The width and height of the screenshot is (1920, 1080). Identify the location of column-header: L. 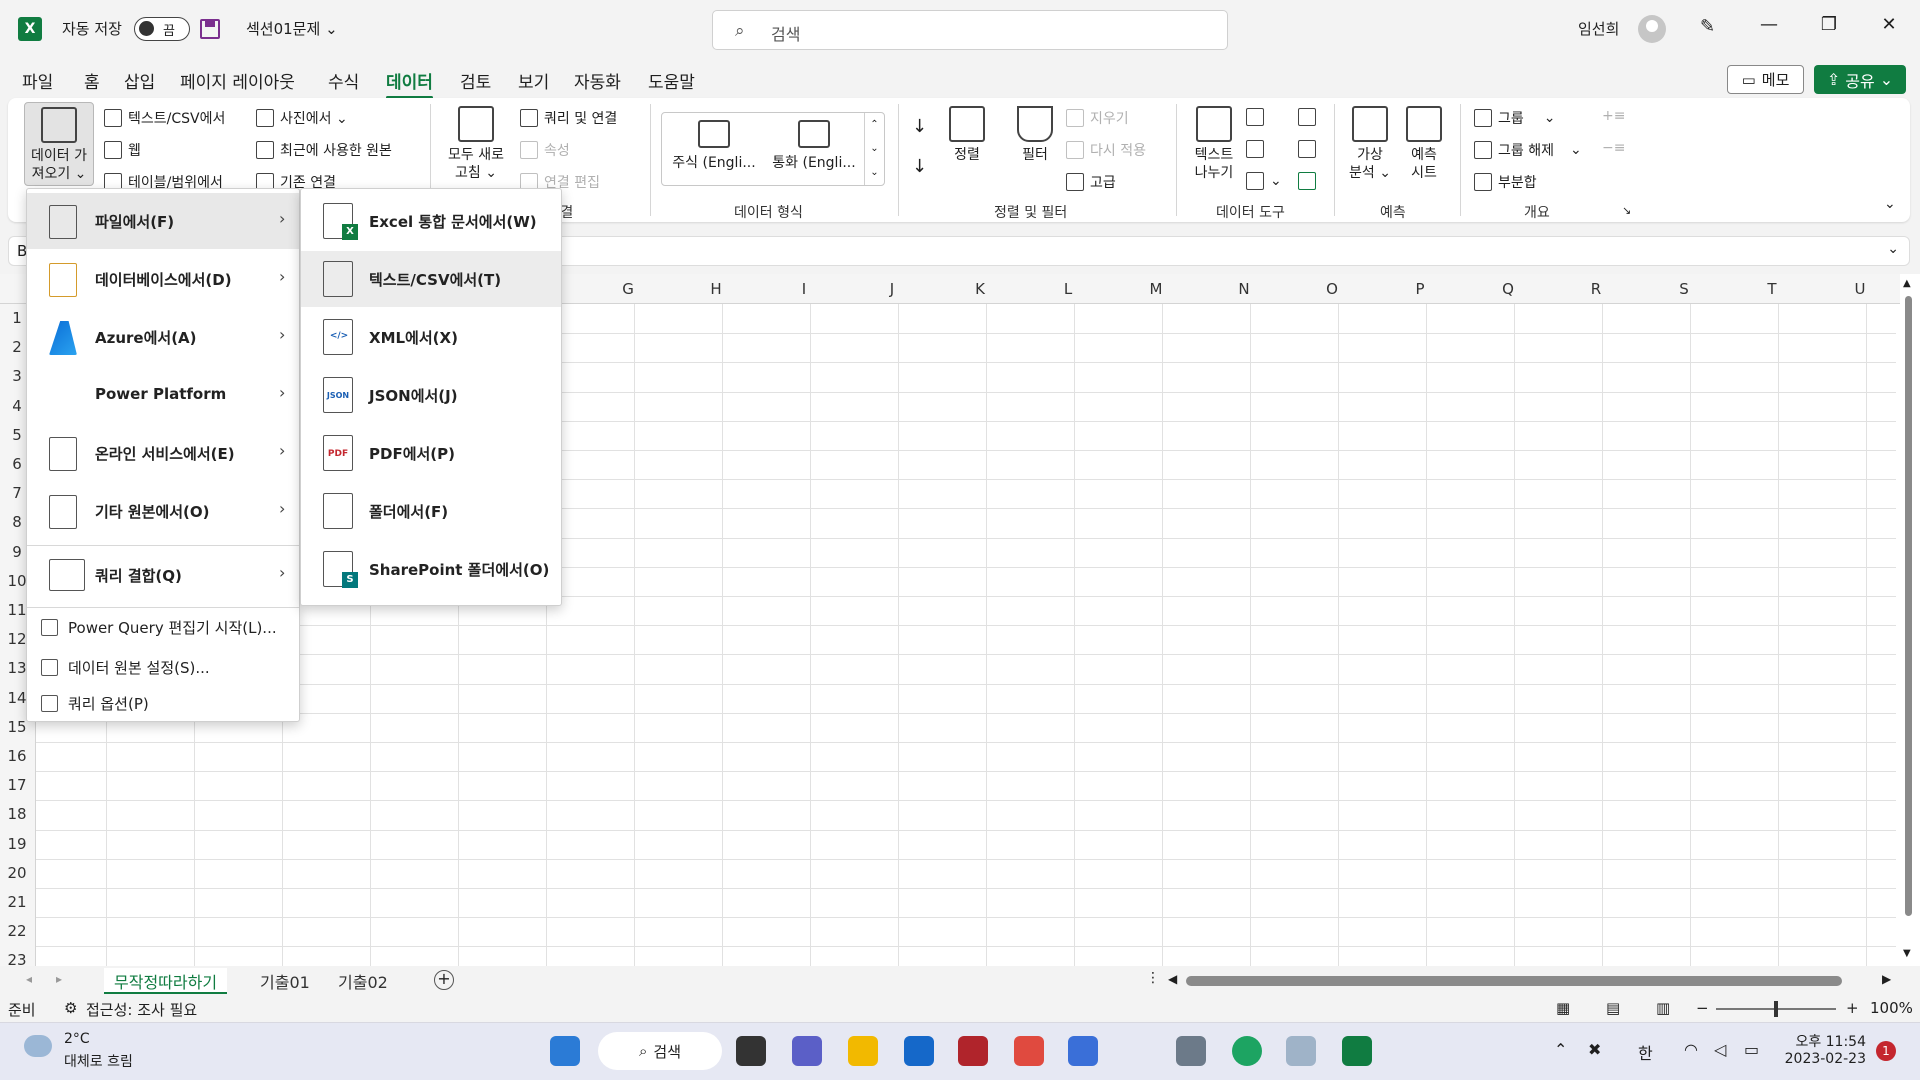
(1068, 289).